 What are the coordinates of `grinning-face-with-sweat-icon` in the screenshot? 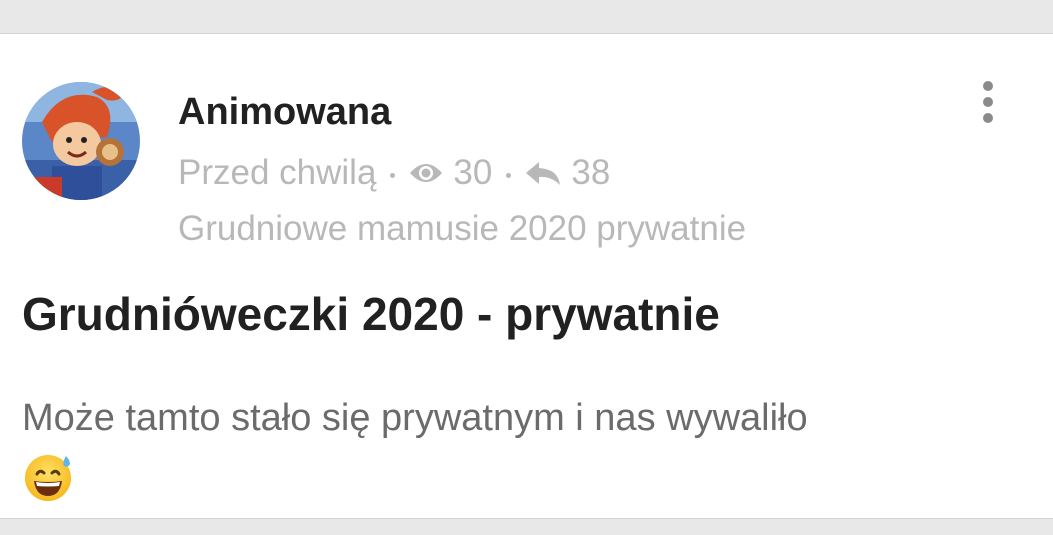 It's located at (48, 476).